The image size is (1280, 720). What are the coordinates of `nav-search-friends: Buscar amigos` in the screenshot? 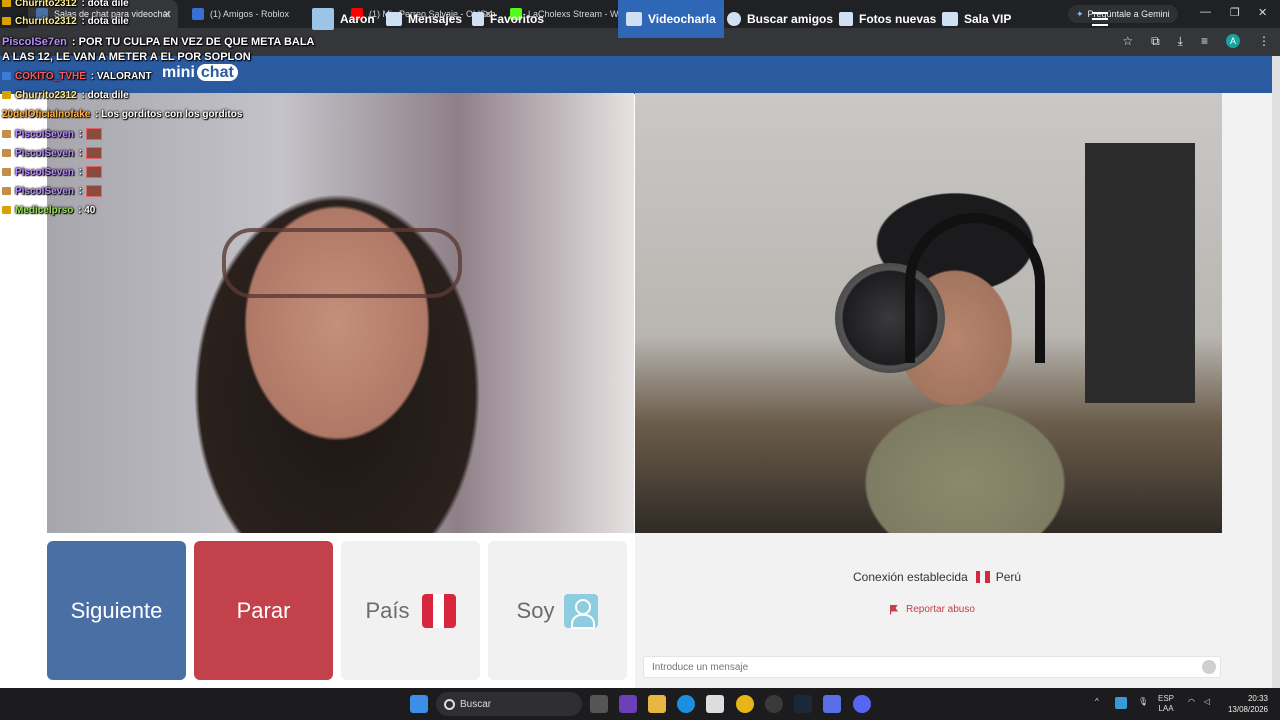 It's located at (780, 19).